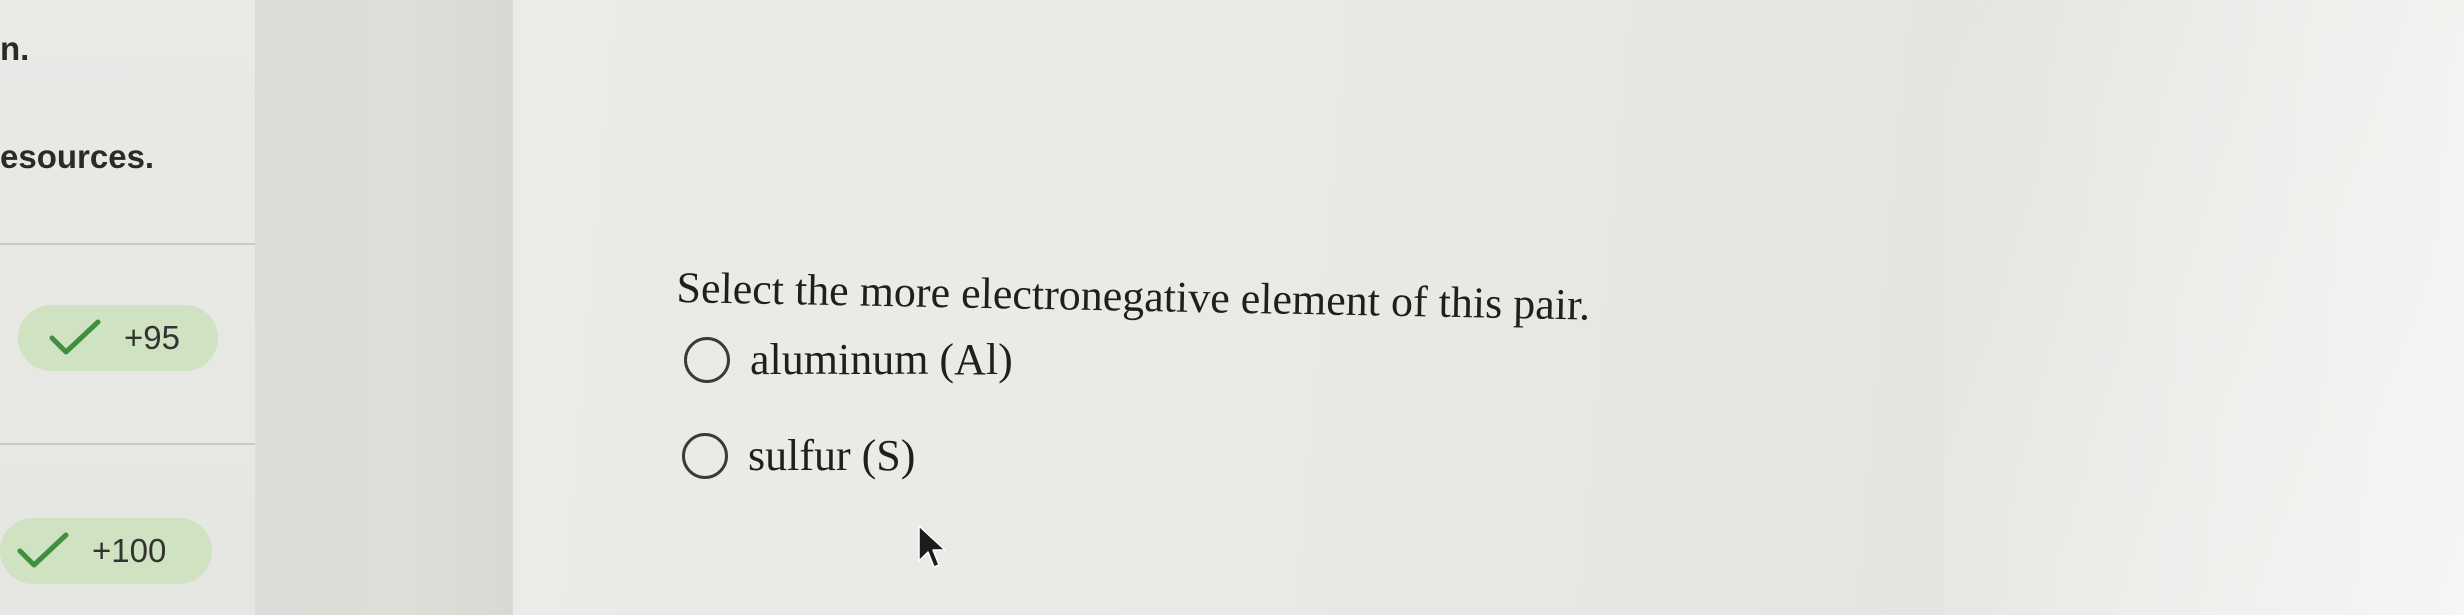 This screenshot has height=615, width=2464. What do you see at coordinates (77, 156) in the screenshot?
I see `sidebar-fragment-2: esources.` at bounding box center [77, 156].